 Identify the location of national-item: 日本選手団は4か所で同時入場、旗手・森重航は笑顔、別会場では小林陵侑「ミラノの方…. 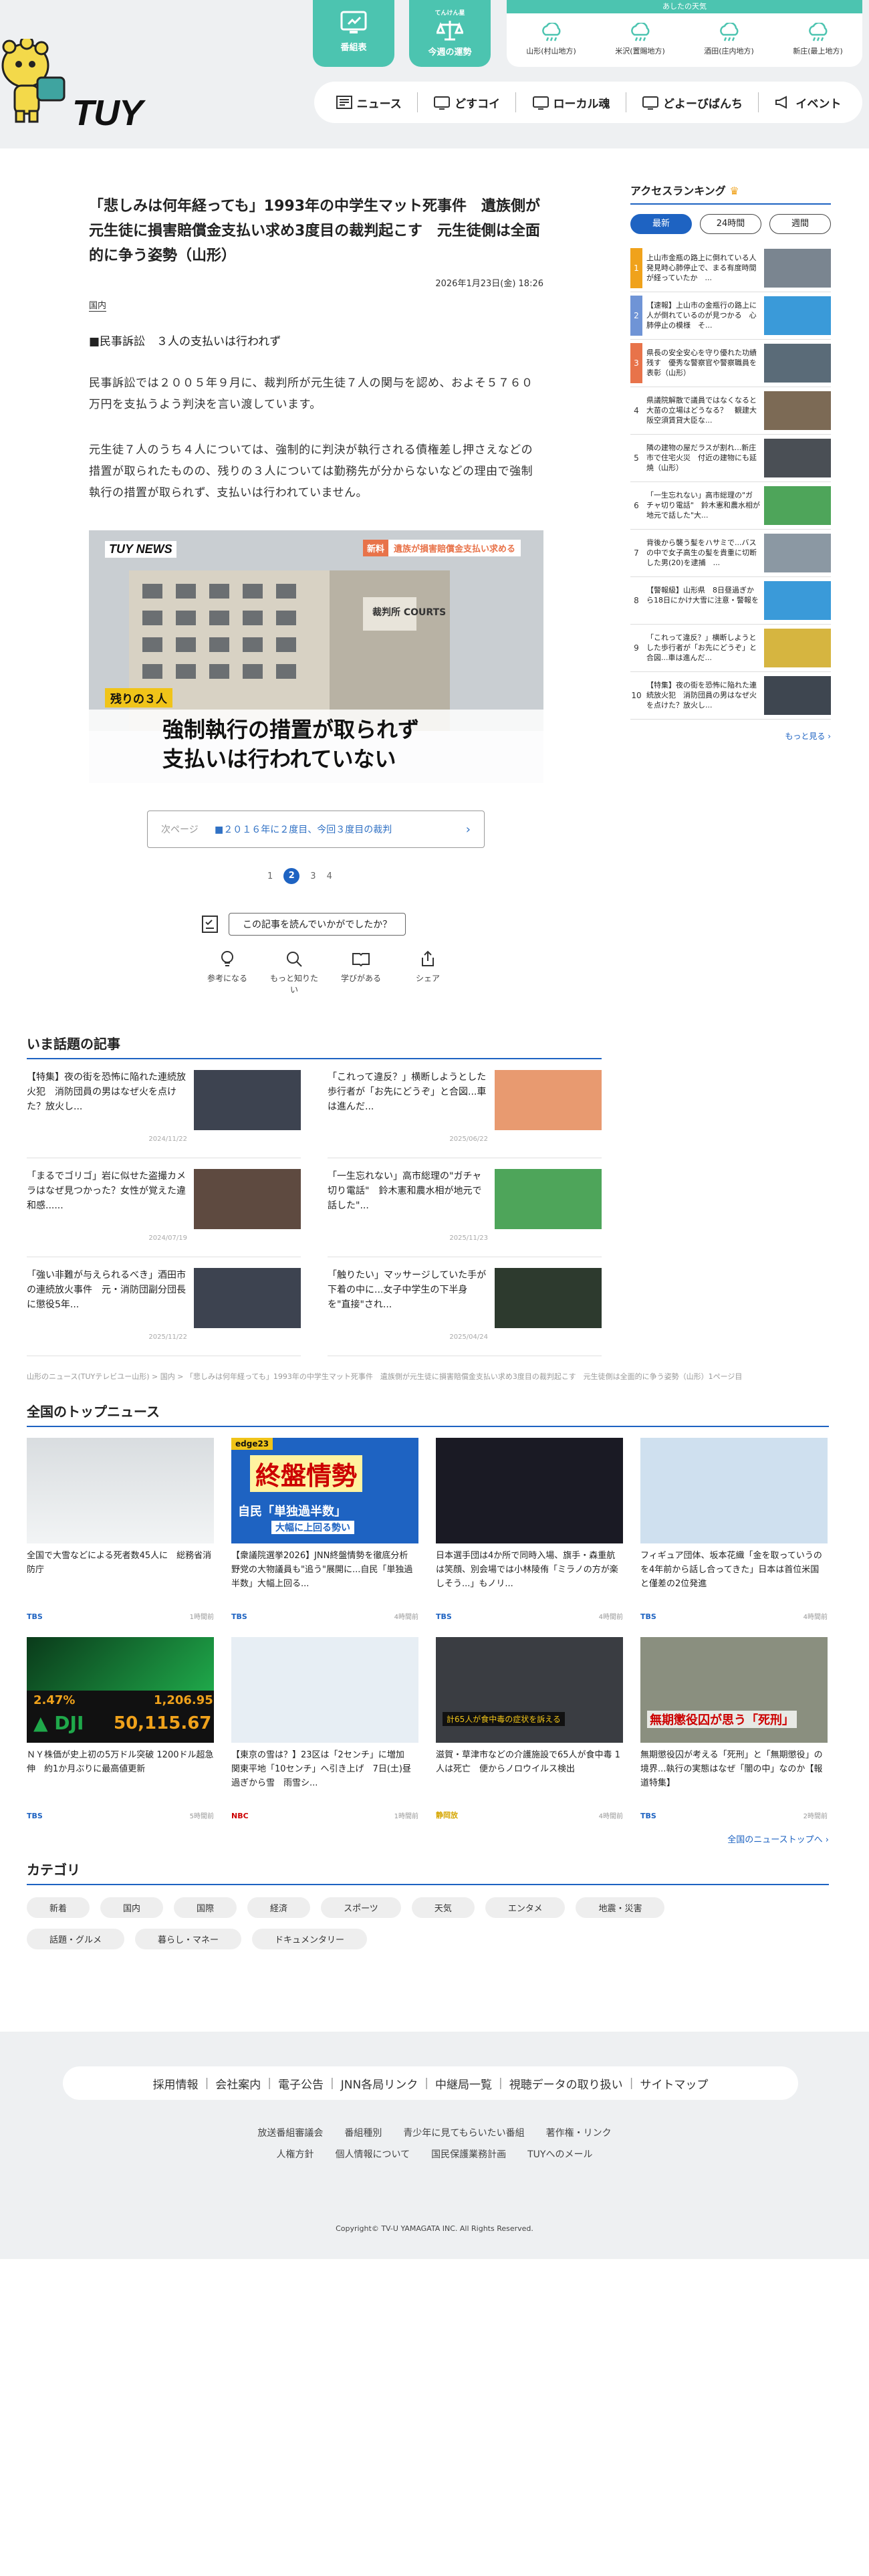
(529, 1532).